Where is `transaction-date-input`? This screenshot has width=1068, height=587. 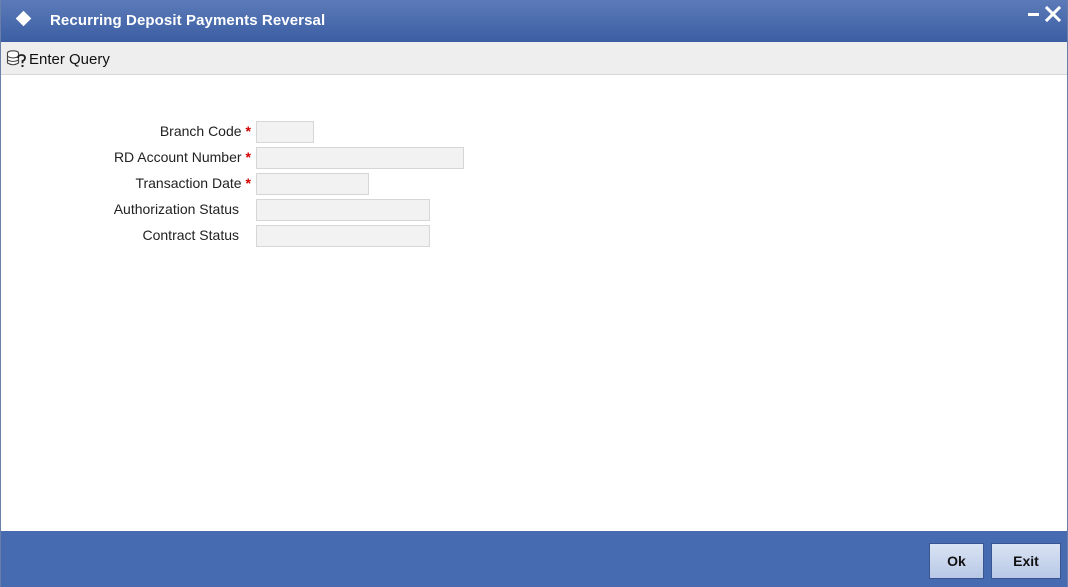
transaction-date-input is located at coordinates (312, 184).